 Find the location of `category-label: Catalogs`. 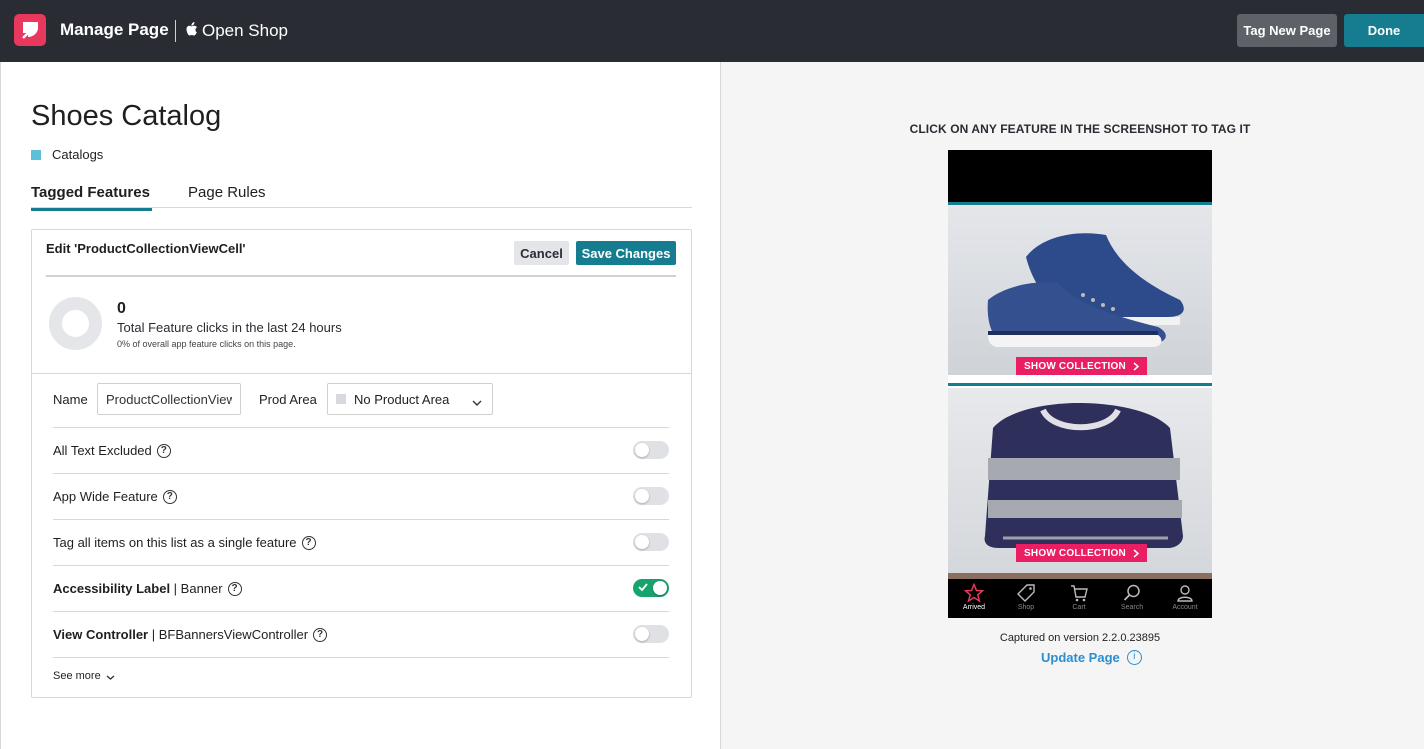

category-label: Catalogs is located at coordinates (78, 154).